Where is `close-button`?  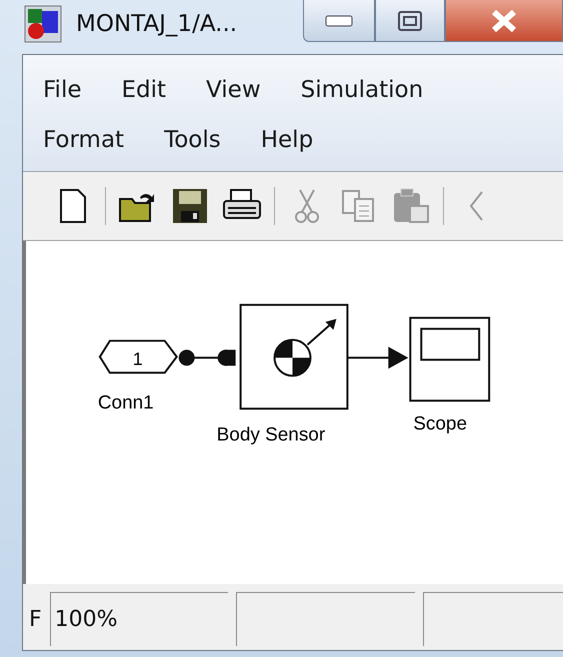 close-button is located at coordinates (504, 21).